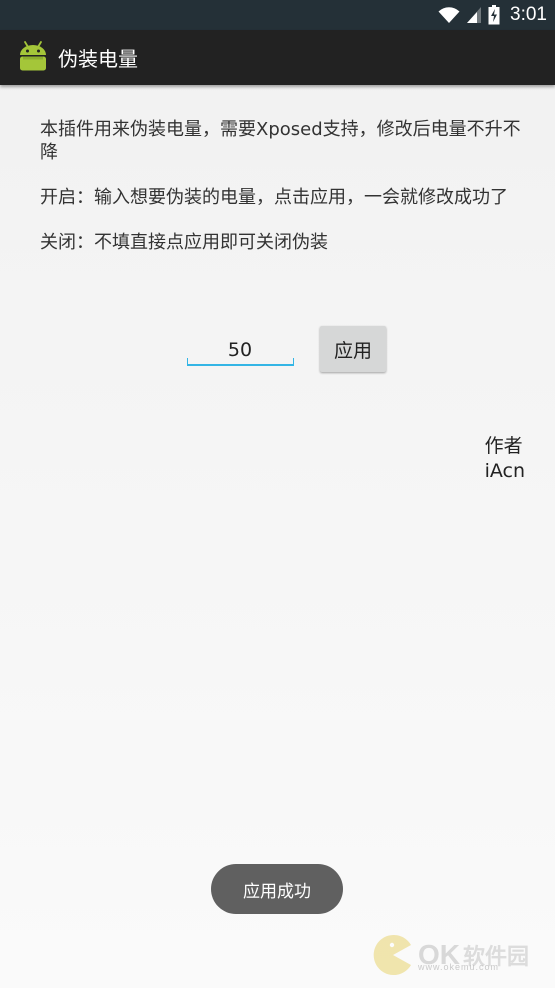 This screenshot has width=555, height=988. I want to click on battery-level-input, so click(240, 350).